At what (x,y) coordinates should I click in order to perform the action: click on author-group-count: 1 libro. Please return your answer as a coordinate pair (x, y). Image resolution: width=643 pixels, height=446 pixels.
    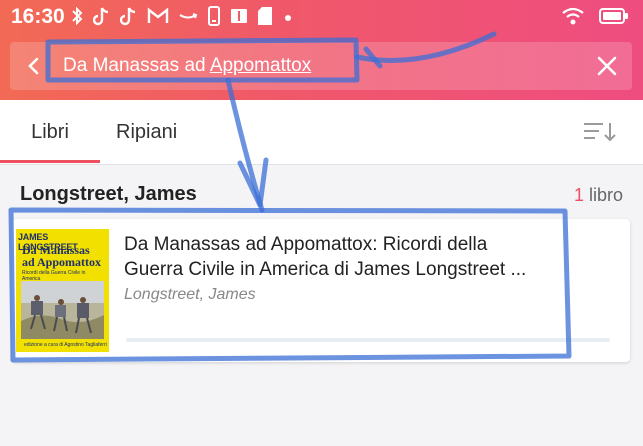
    Looking at the image, I should click on (598, 195).